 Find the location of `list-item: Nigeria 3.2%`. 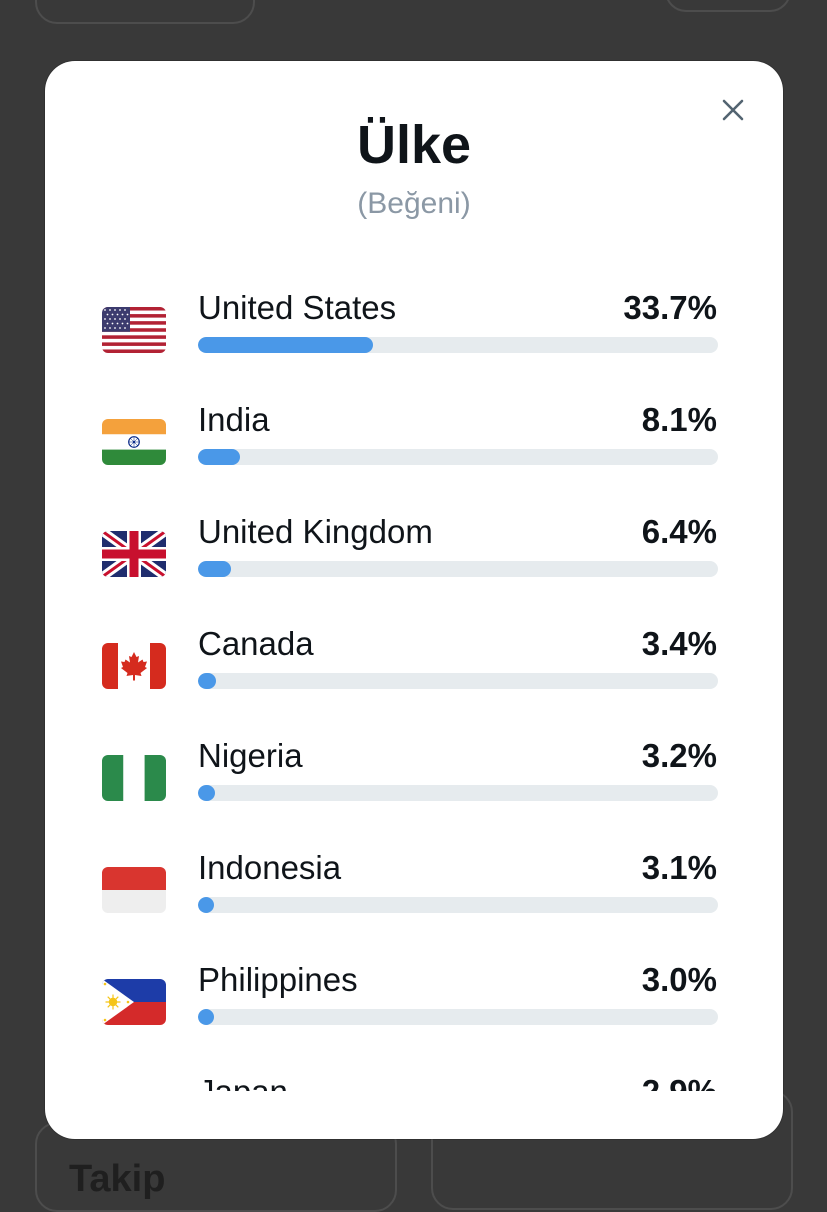

list-item: Nigeria 3.2% is located at coordinates (414, 787).